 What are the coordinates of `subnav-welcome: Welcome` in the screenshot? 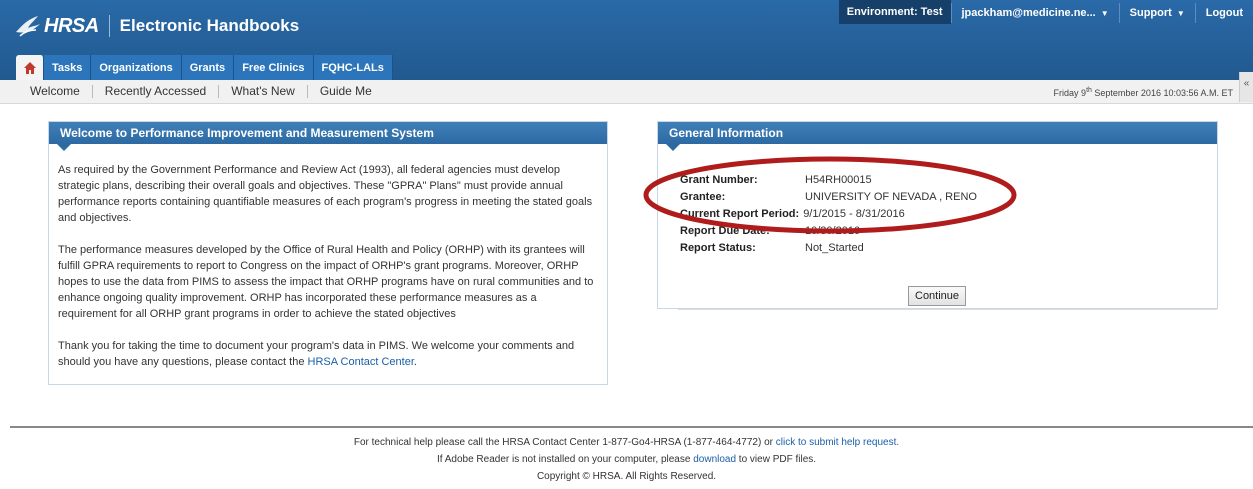 It's located at (46, 91).